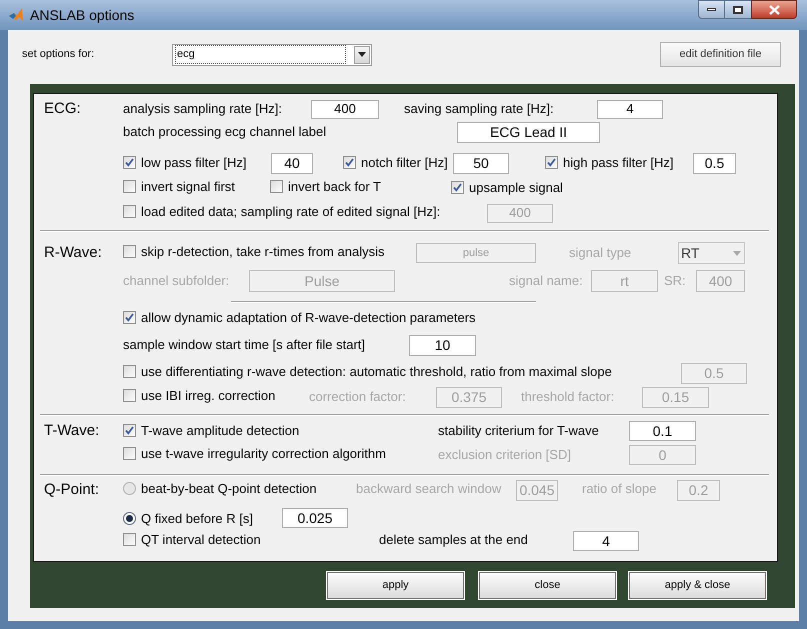  What do you see at coordinates (73, 252) in the screenshot?
I see `section-heading: R-Wave:` at bounding box center [73, 252].